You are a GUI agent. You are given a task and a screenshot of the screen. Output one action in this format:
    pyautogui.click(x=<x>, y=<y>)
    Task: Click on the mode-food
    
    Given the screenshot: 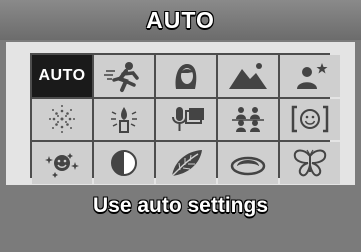 What is the action you would take?
    pyautogui.click(x=248, y=163)
    